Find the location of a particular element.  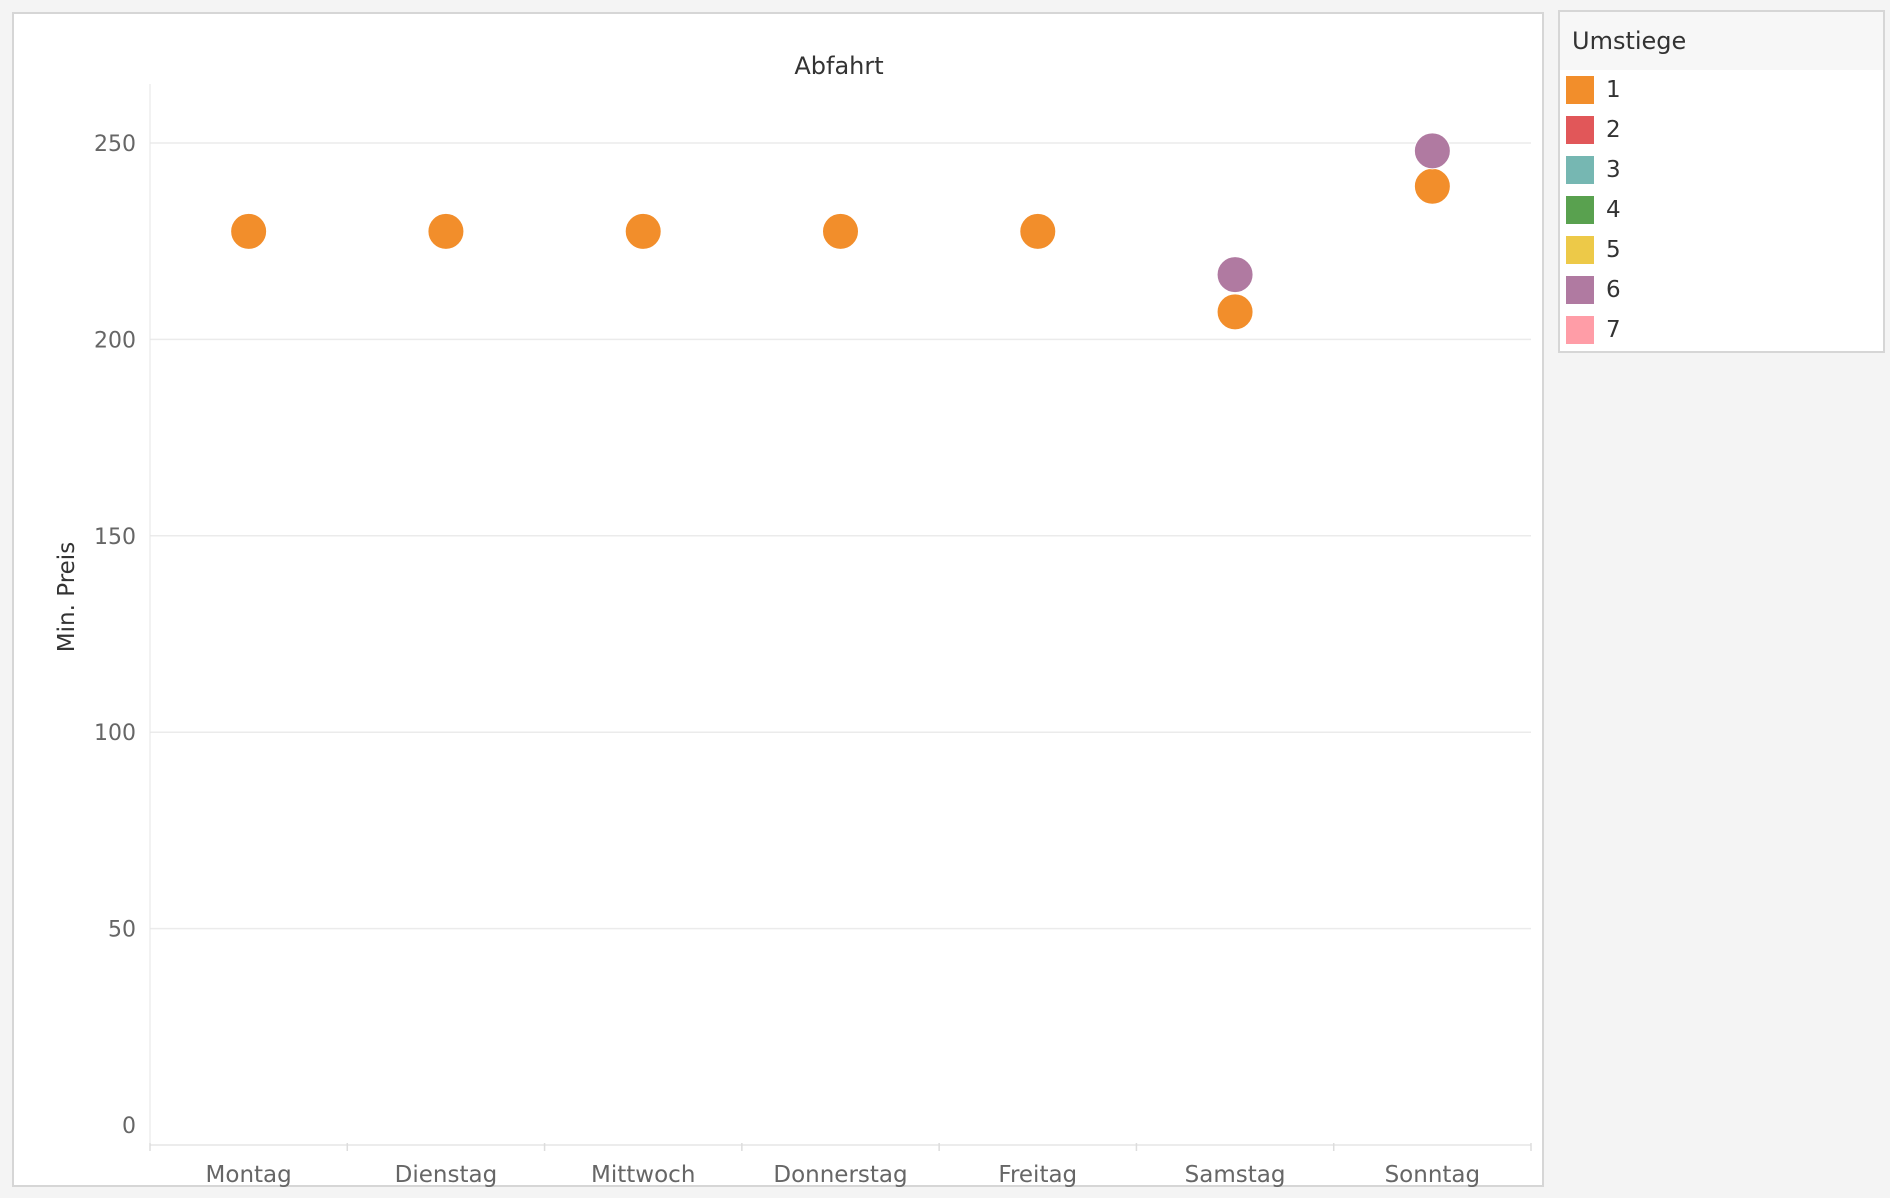

legend-item-7: 7 is located at coordinates (1721, 330).